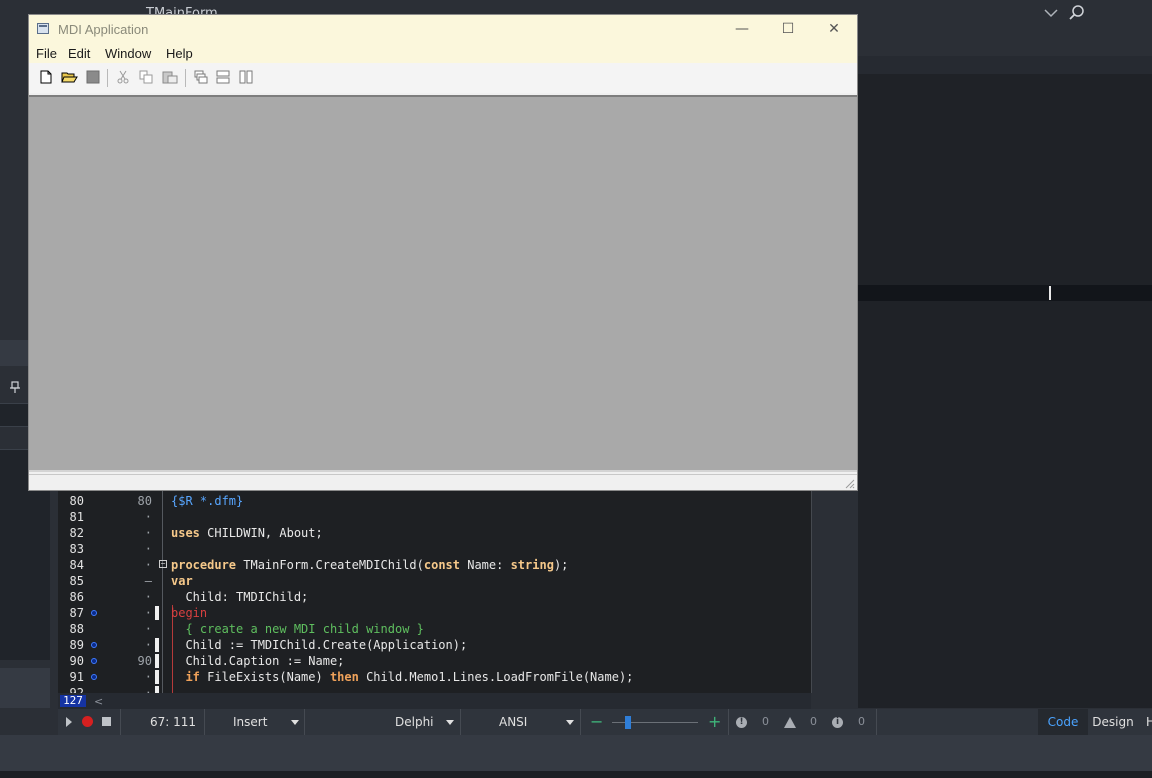 This screenshot has height=778, width=1152. What do you see at coordinates (144, 501) in the screenshot?
I see `gutter-mark: 80` at bounding box center [144, 501].